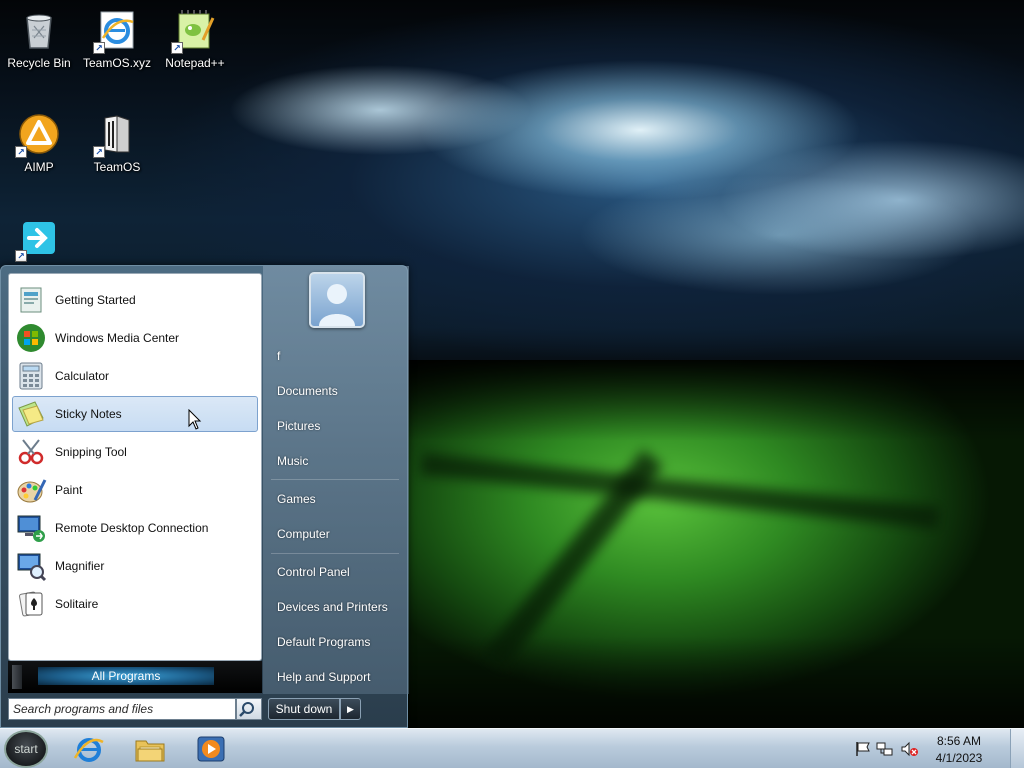 This screenshot has height=768, width=1024. What do you see at coordinates (135, 566) in the screenshot?
I see `program-magnifier: Magnifier` at bounding box center [135, 566].